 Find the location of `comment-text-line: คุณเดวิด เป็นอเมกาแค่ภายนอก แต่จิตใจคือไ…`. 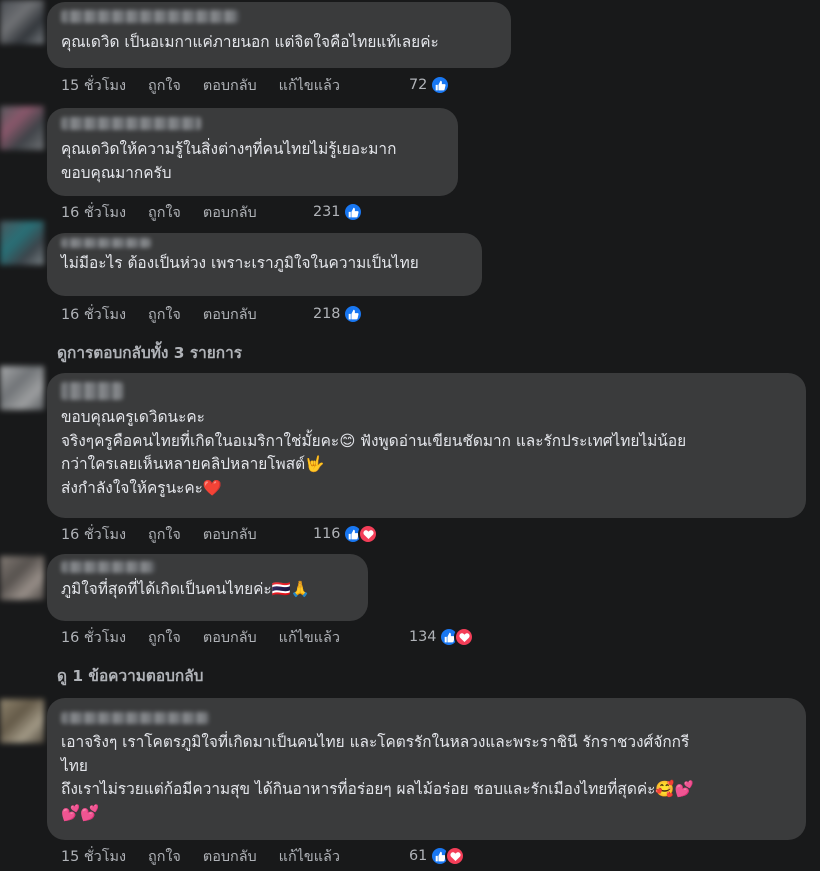

comment-text-line: คุณเดวิด เป็นอเมกาแค่ภายนอก แต่จิตใจคือไ… is located at coordinates (250, 42).